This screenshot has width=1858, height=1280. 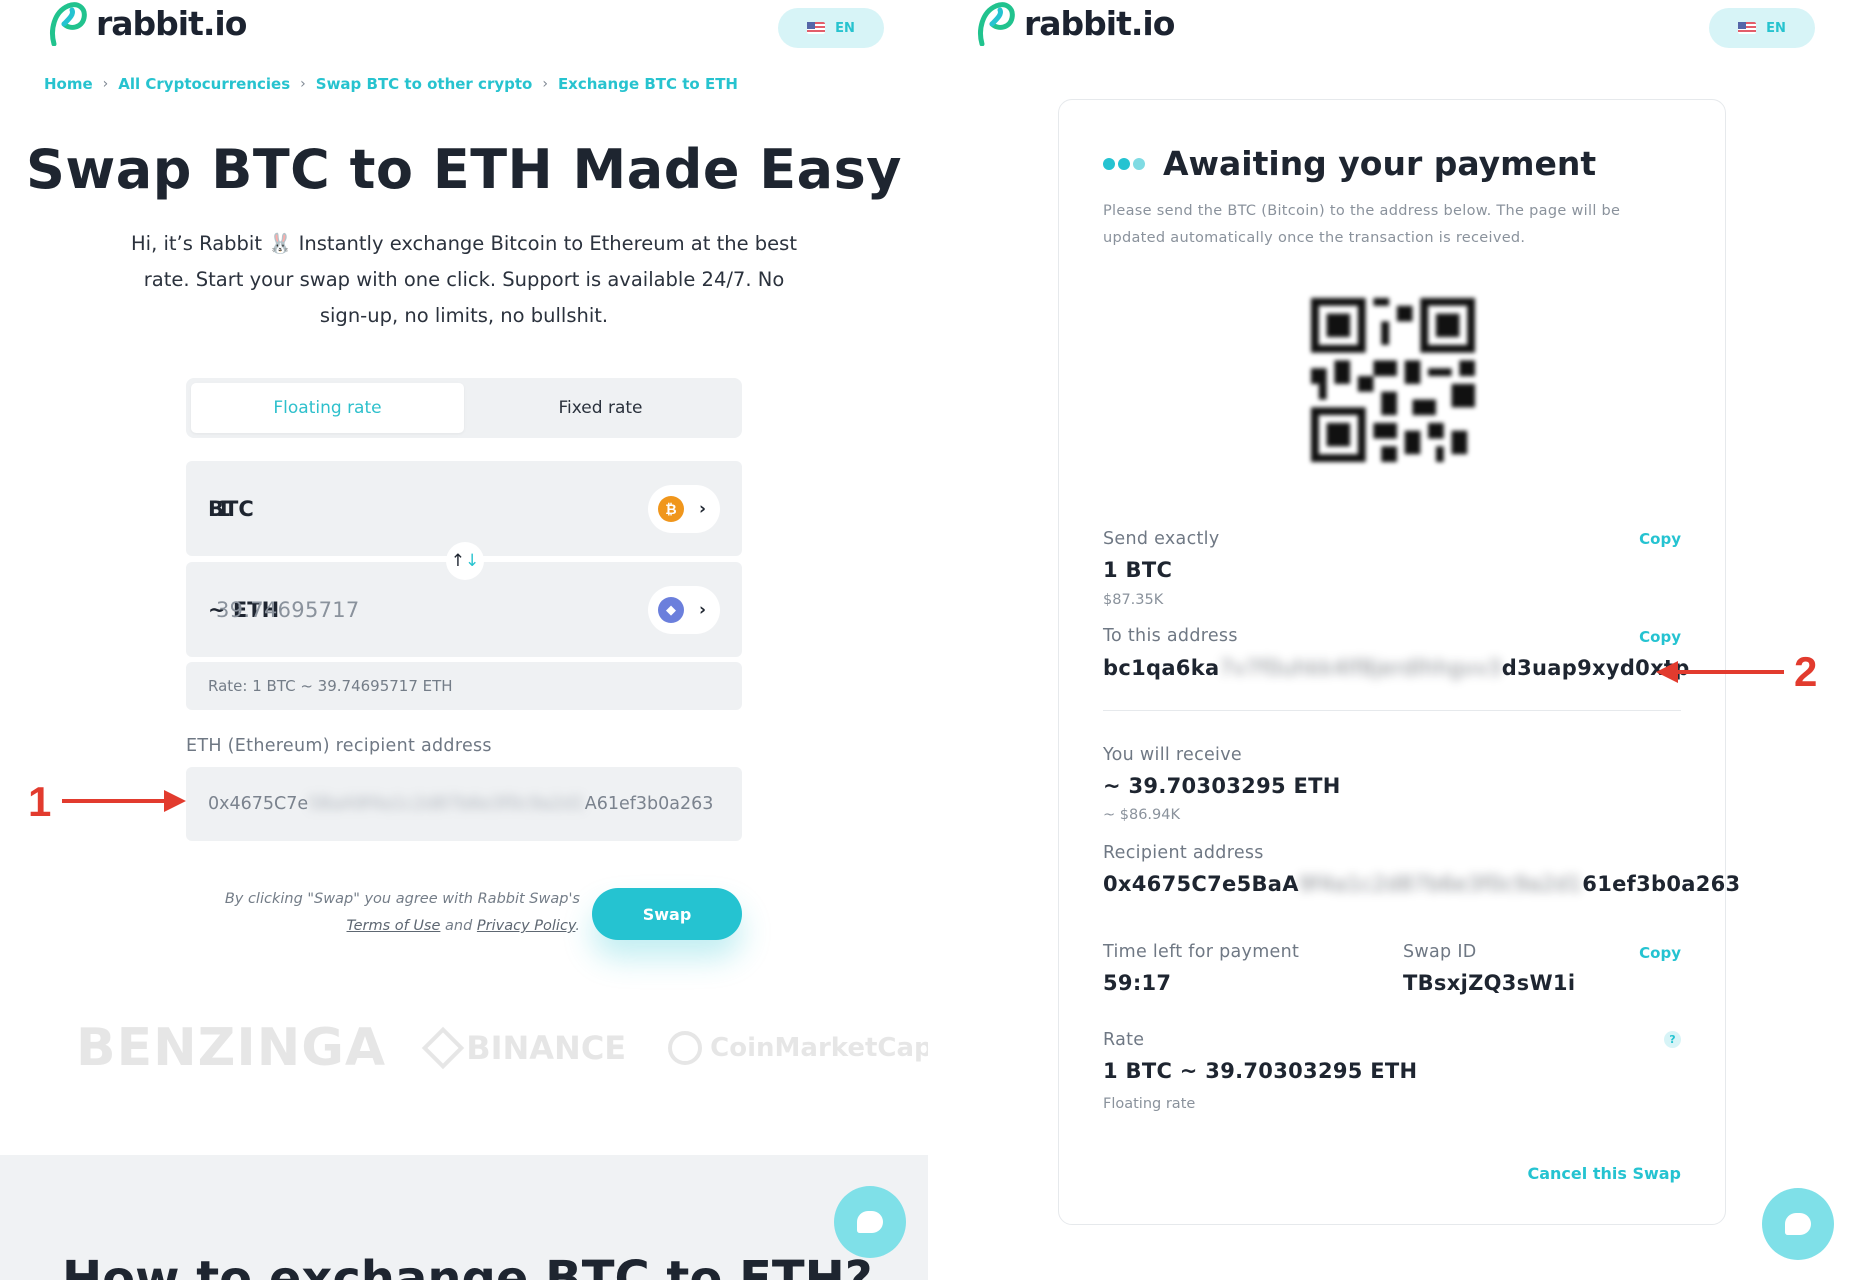 I want to click on recipient-address-start: 0x4675C7e5BaA, so click(x=1201, y=884).